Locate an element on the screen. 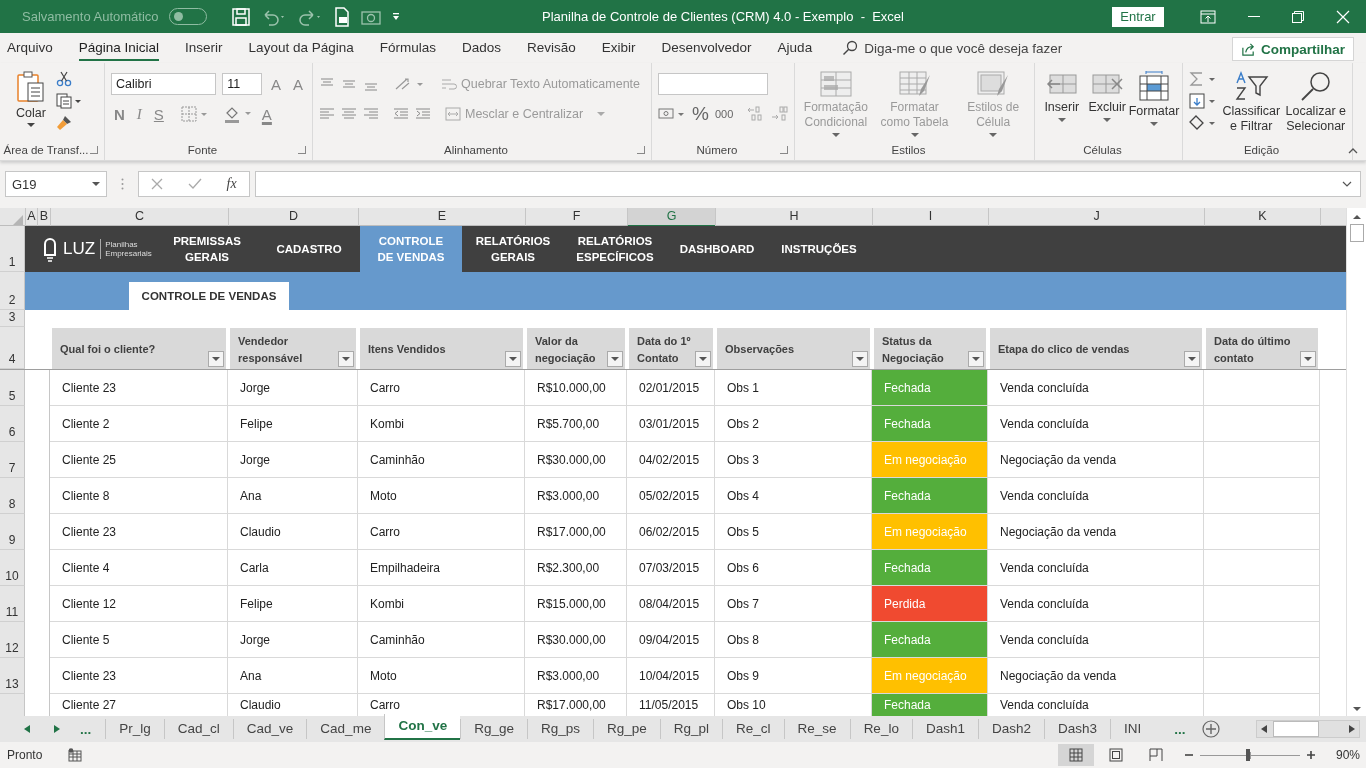  ribbon-button: Classificar e Filtrar is located at coordinates (1251, 102).